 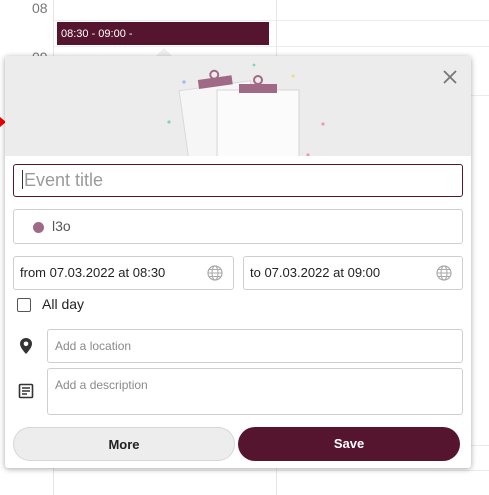 What do you see at coordinates (24, 305) in the screenshot?
I see `all-day-checkbox` at bounding box center [24, 305].